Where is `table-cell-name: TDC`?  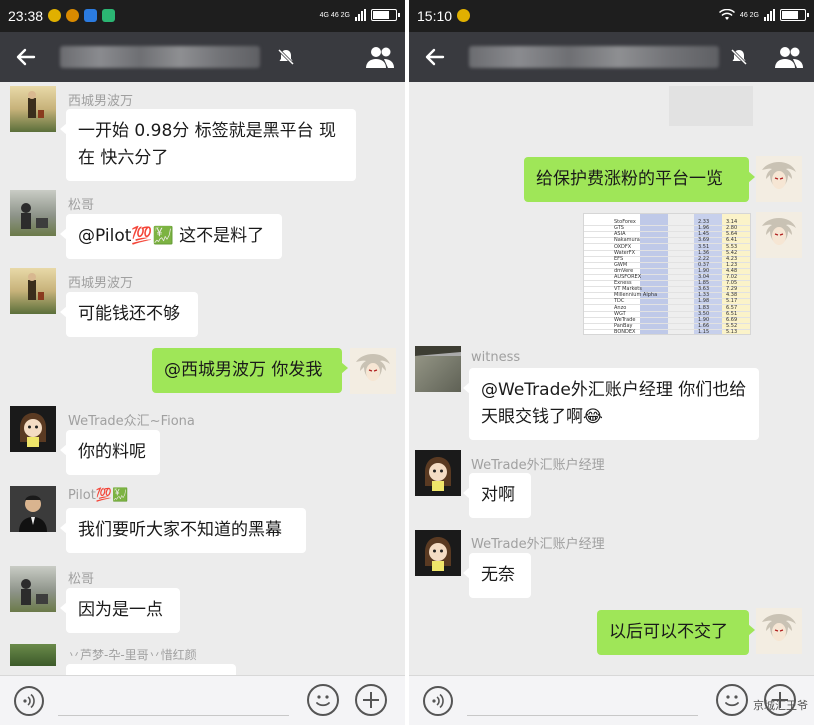 table-cell-name: TDC is located at coordinates (619, 301).